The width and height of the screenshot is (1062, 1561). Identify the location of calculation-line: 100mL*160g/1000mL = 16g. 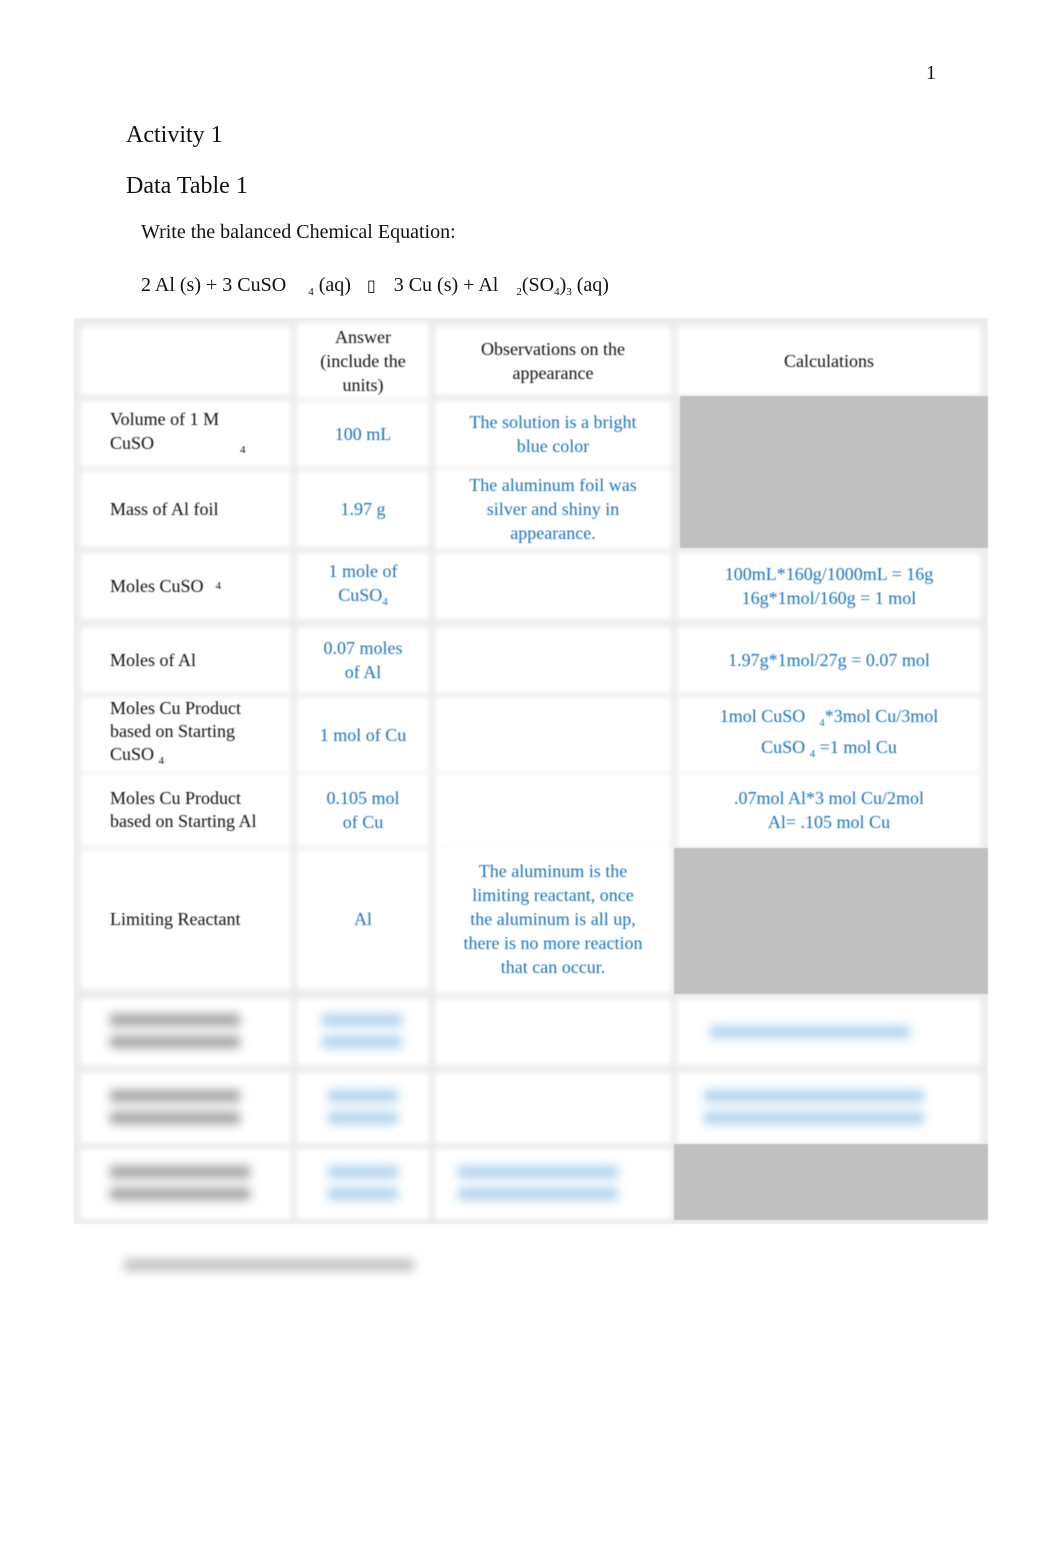
(829, 574).